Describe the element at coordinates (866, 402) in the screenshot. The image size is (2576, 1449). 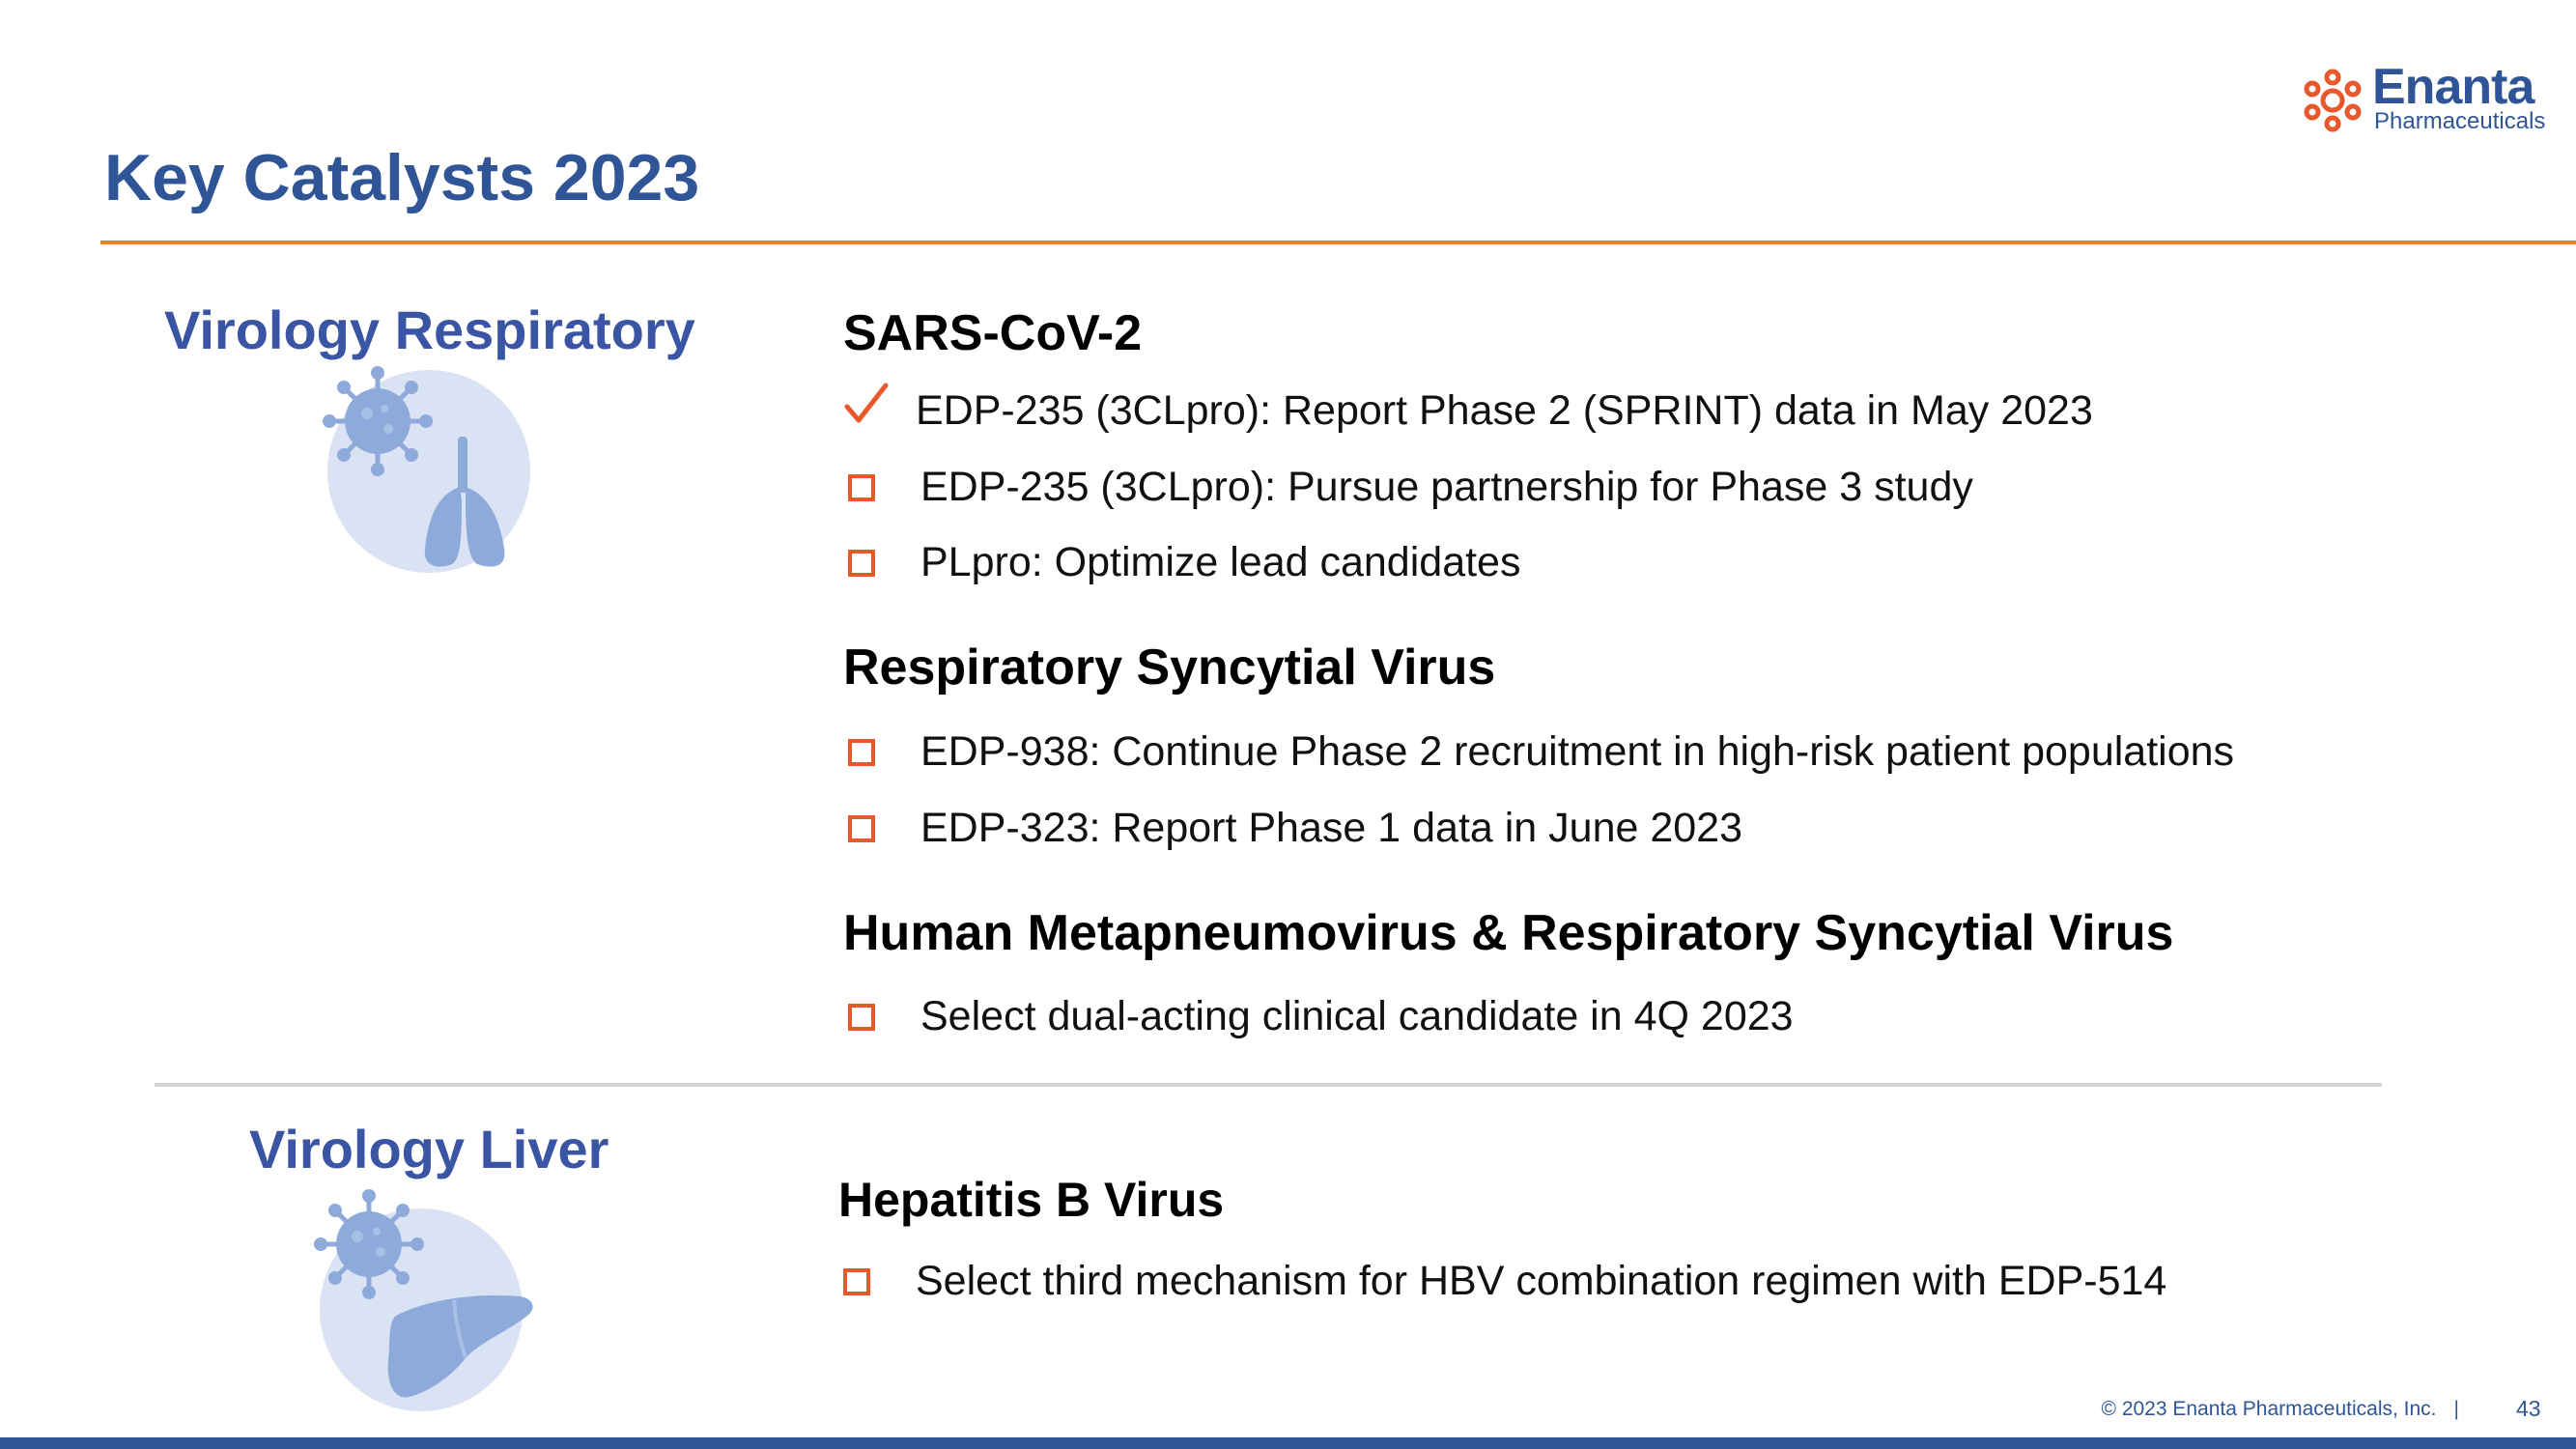
I see `checkmark-icon` at that location.